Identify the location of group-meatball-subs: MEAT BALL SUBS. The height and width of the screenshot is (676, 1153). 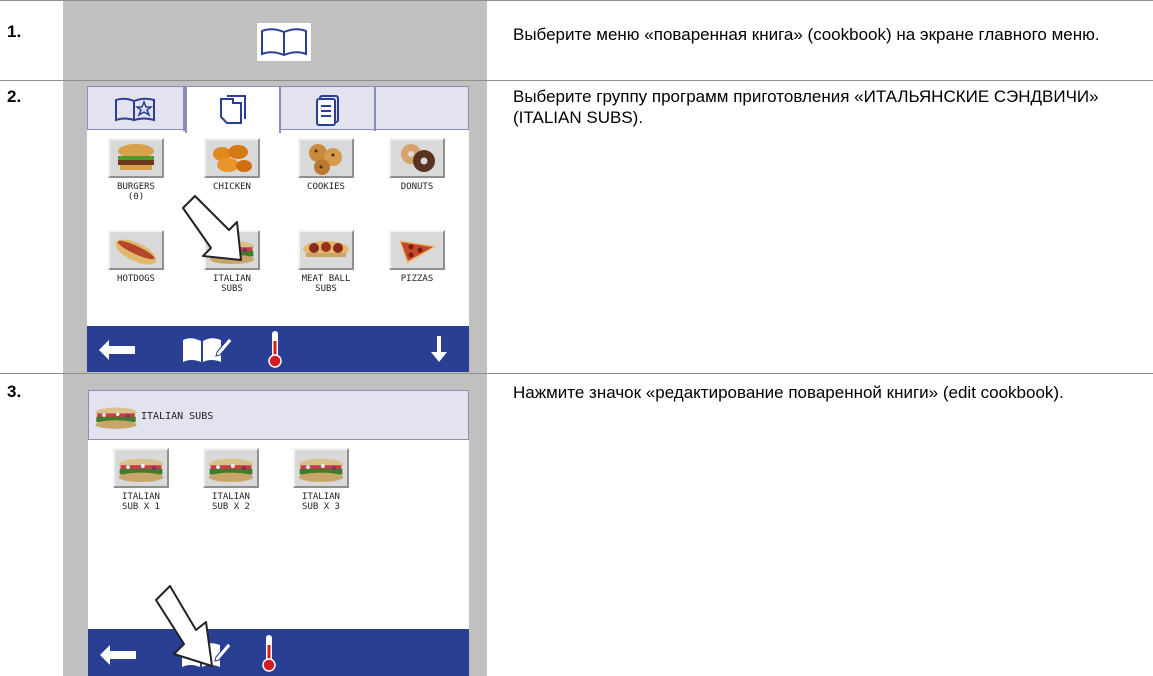
(326, 262).